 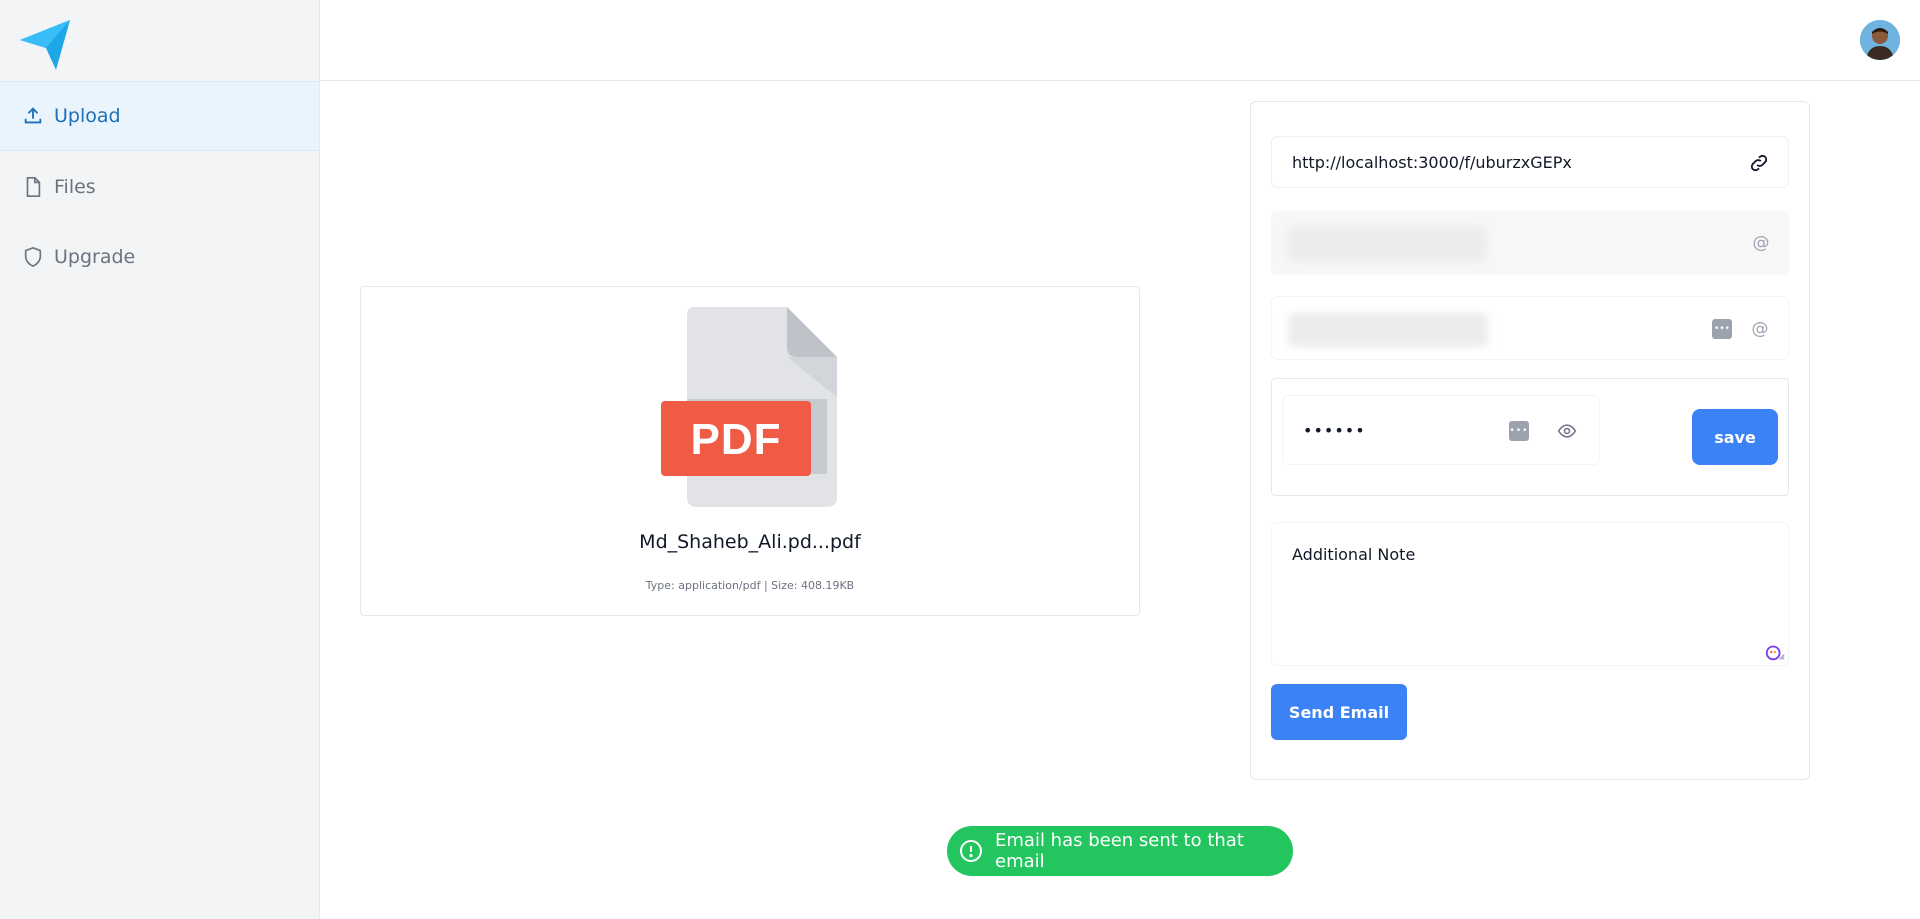 What do you see at coordinates (1880, 40) in the screenshot?
I see `user-avatar` at bounding box center [1880, 40].